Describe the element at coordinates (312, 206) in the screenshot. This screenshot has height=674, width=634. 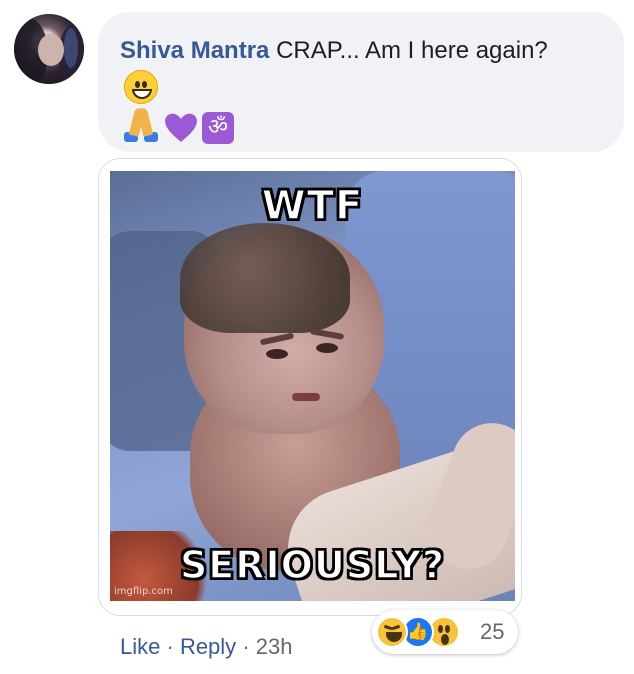
I see `meme-top-caption: WTF` at that location.